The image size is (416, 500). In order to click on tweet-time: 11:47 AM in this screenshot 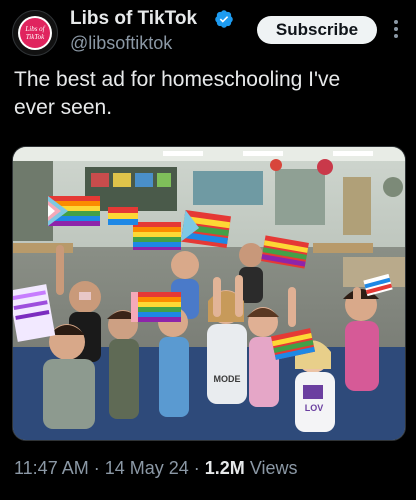, I will do `click(51, 468)`.